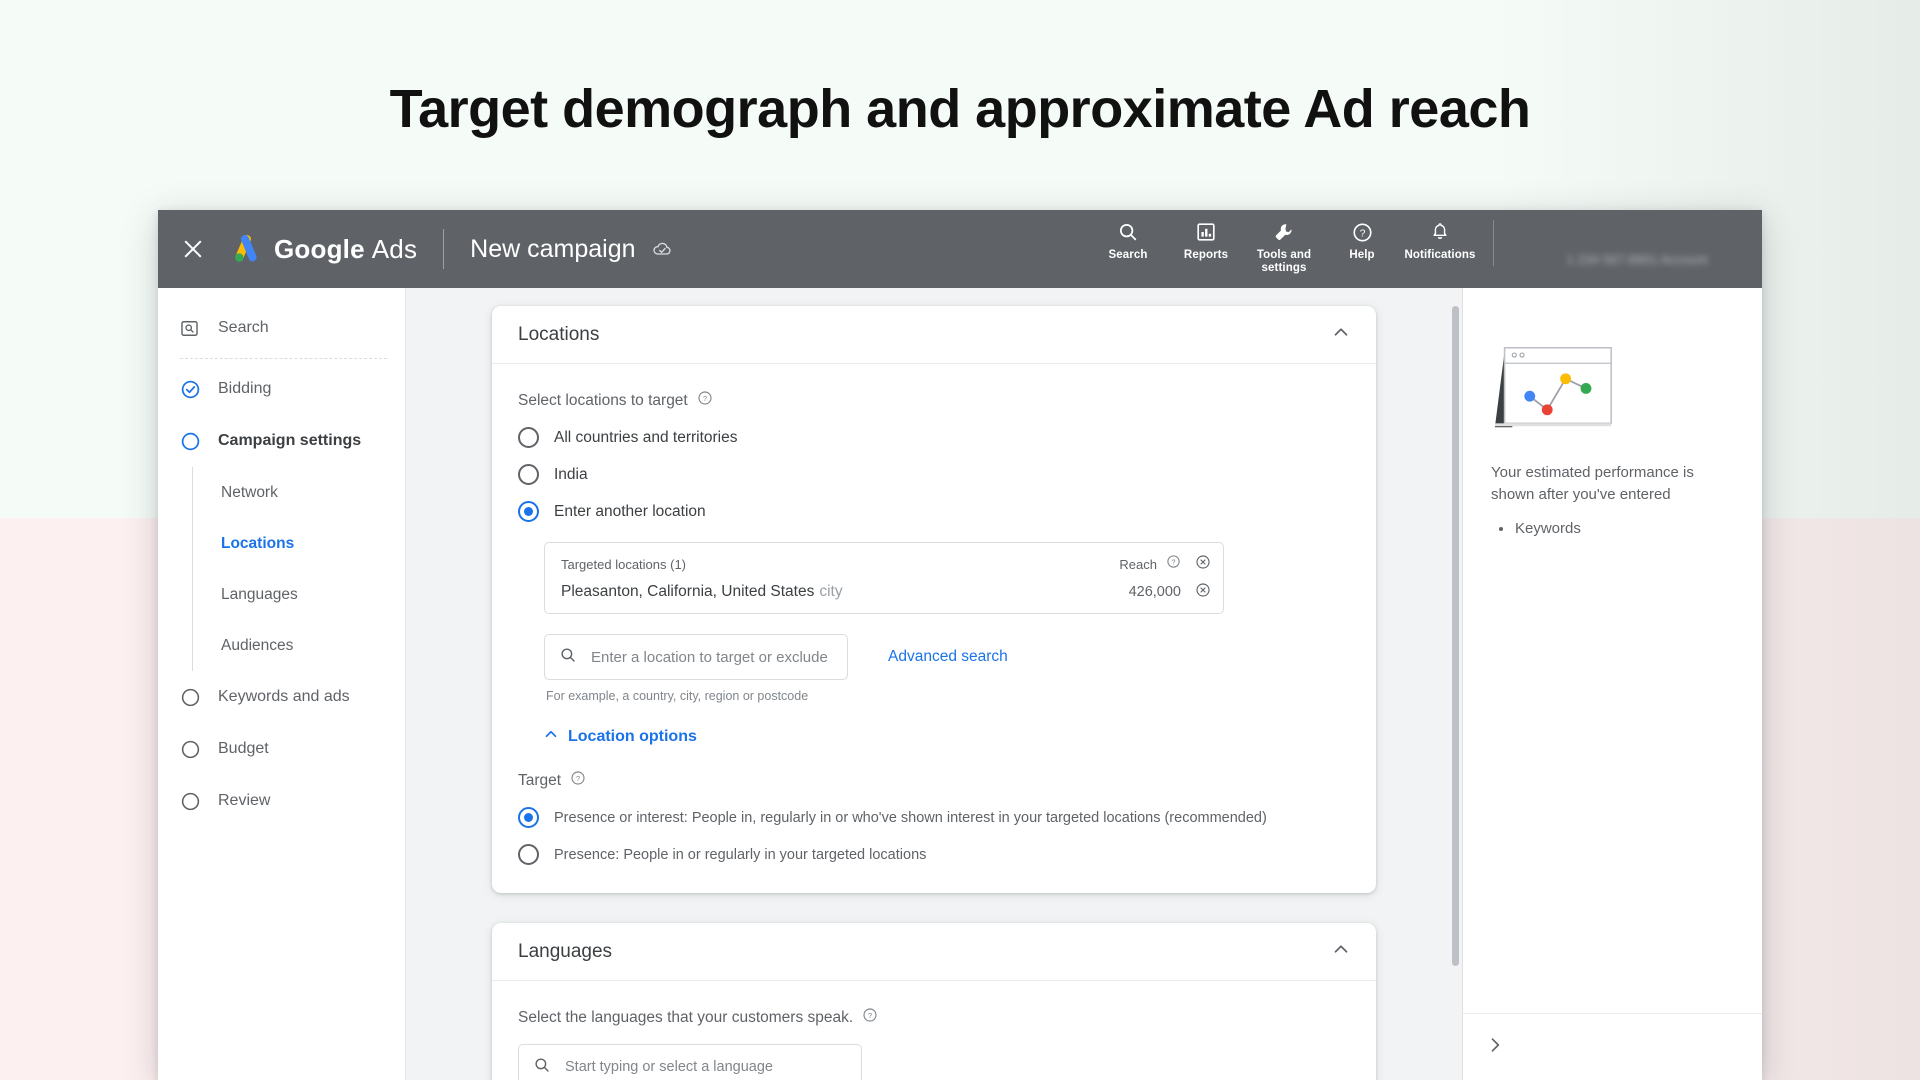 The width and height of the screenshot is (1920, 1080). I want to click on wrench-tools-icon, so click(1284, 232).